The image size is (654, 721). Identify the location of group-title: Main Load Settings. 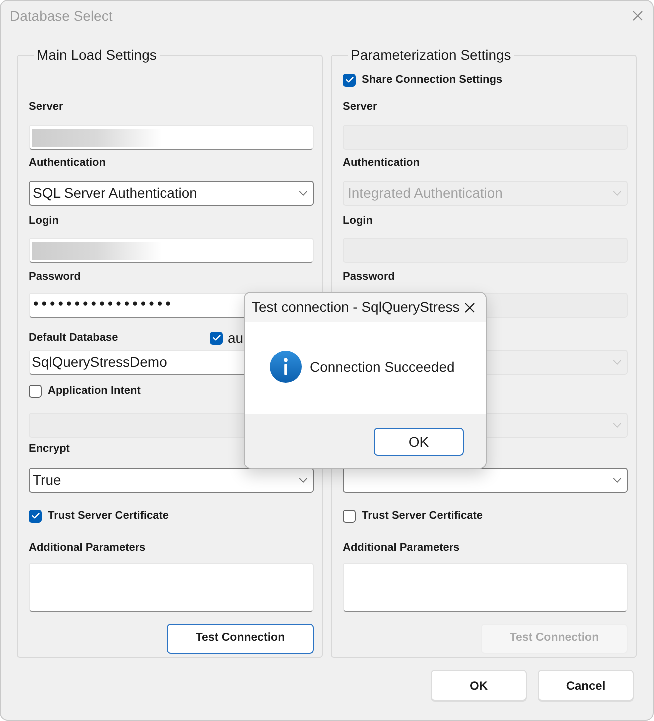
(97, 55).